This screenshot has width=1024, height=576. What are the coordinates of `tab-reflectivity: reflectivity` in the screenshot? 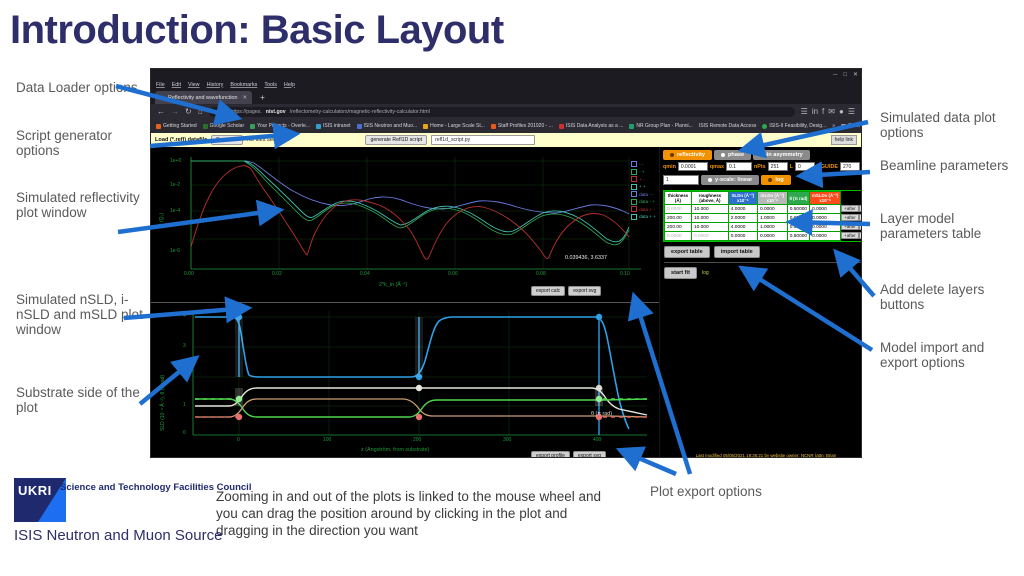 It's located at (687, 155).